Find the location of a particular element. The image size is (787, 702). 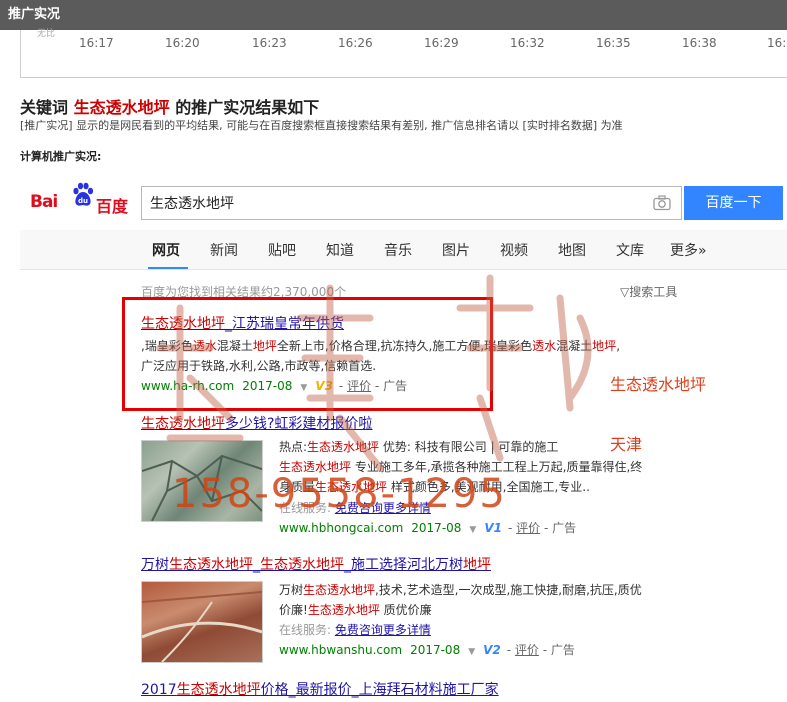

search-button: 百度一下 is located at coordinates (733, 203).